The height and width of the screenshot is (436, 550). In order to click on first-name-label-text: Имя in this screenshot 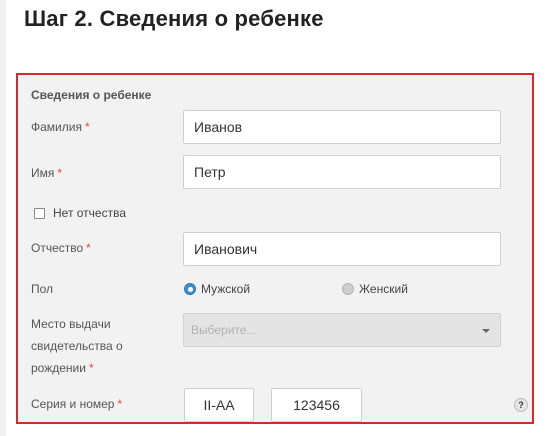, I will do `click(43, 173)`.